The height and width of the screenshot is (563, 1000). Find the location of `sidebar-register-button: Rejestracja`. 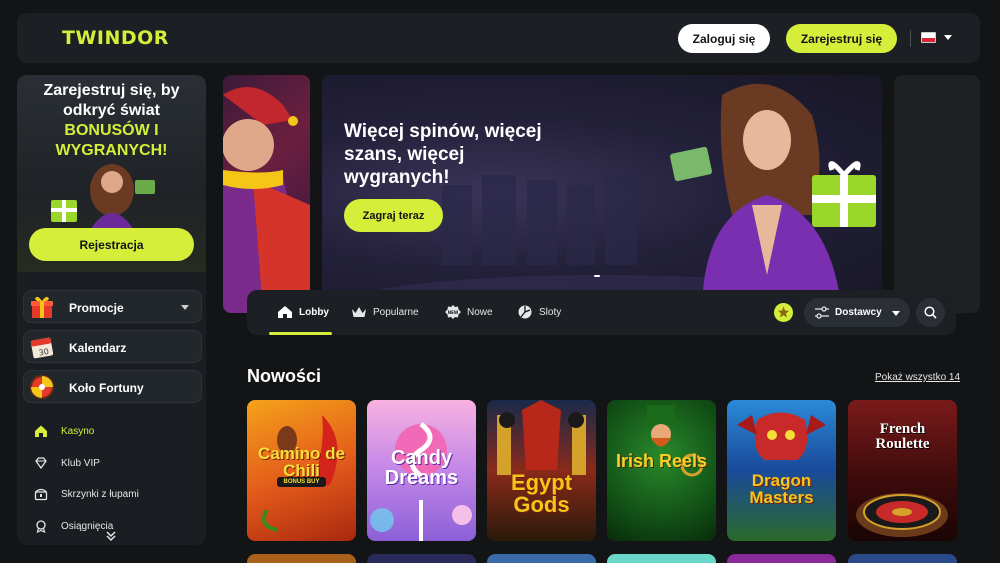

sidebar-register-button: Rejestracja is located at coordinates (111, 244).